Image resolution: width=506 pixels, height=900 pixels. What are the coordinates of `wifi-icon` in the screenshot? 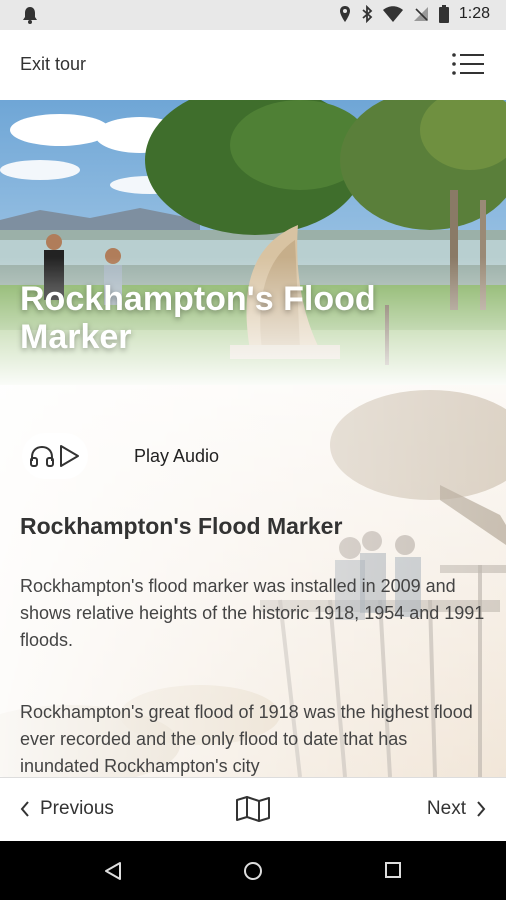 It's located at (392, 14).